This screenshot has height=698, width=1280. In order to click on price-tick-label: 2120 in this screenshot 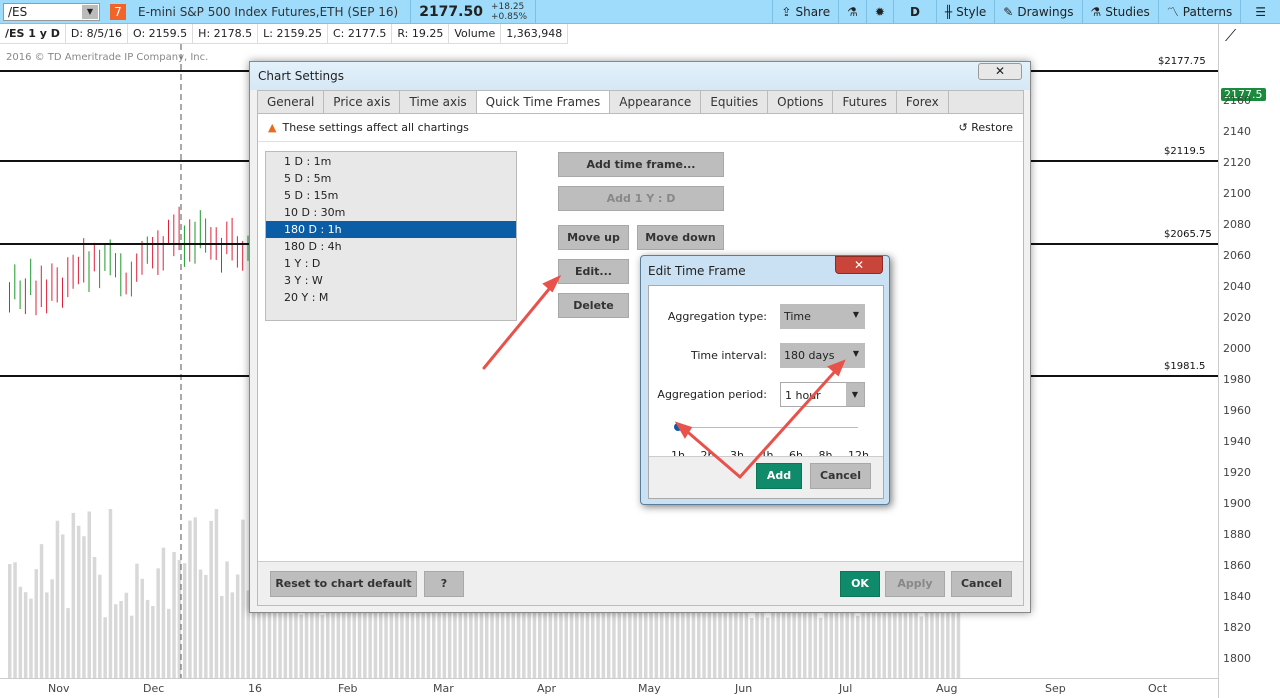, I will do `click(1237, 162)`.